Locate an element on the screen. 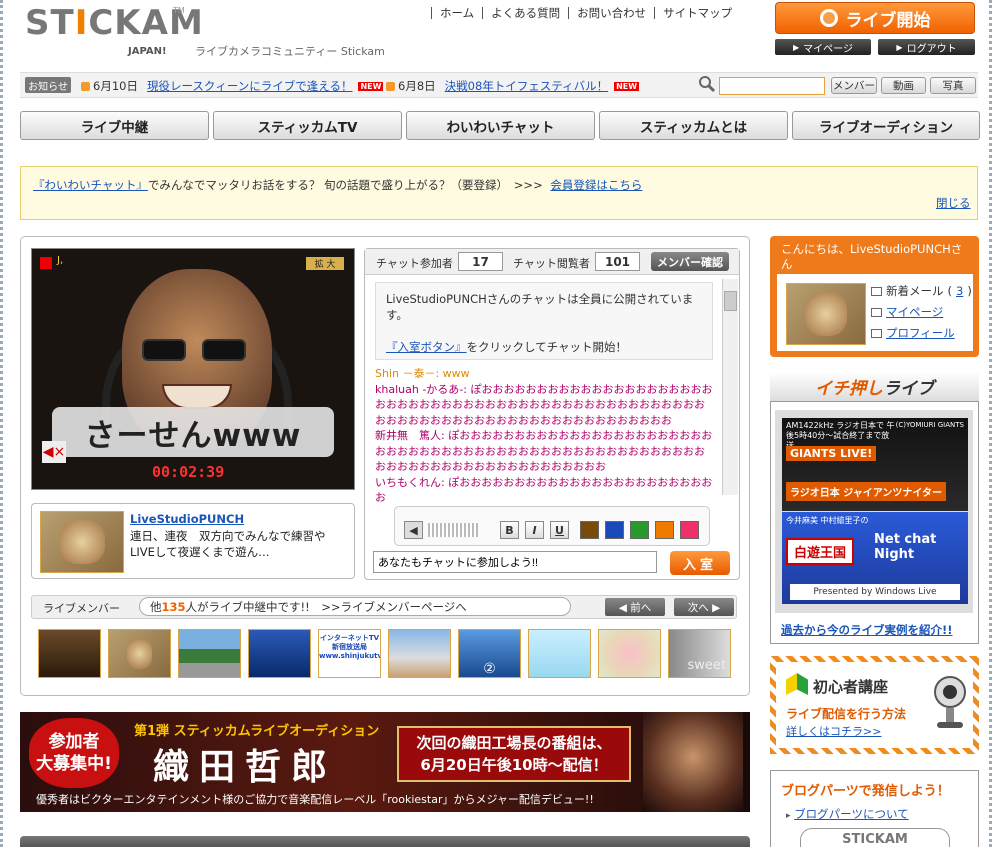  mypage-button: ▶ マイページ is located at coordinates (823, 47).